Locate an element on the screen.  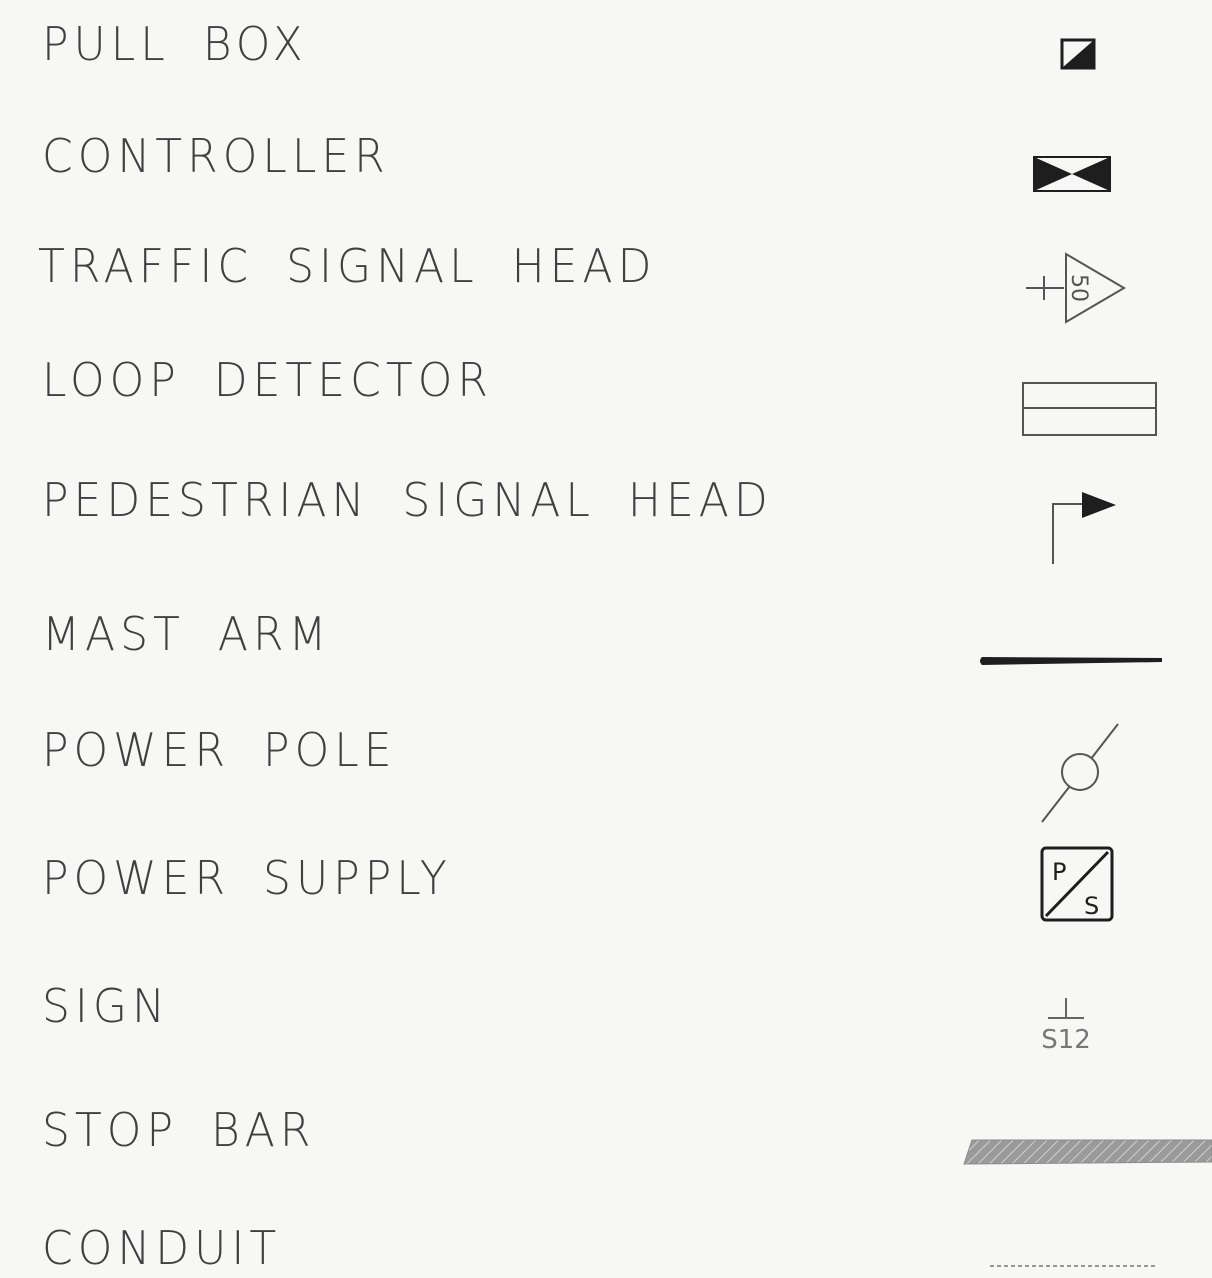
traffic-signal-head-icon: 50 is located at coordinates (1076, 288).